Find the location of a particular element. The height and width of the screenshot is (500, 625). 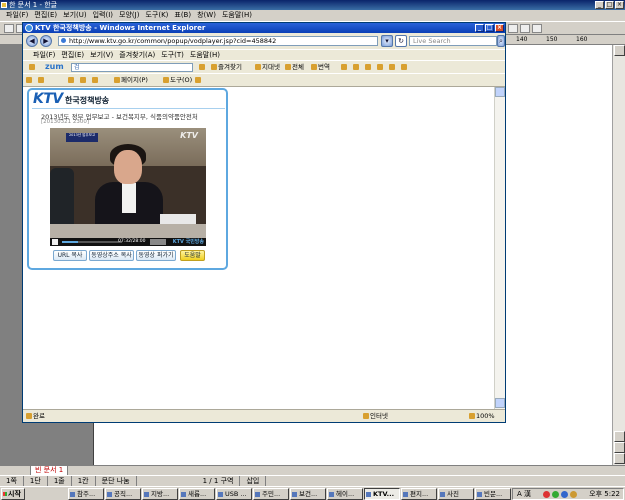

scroll-prev-page-icon is located at coordinates (619, 436).